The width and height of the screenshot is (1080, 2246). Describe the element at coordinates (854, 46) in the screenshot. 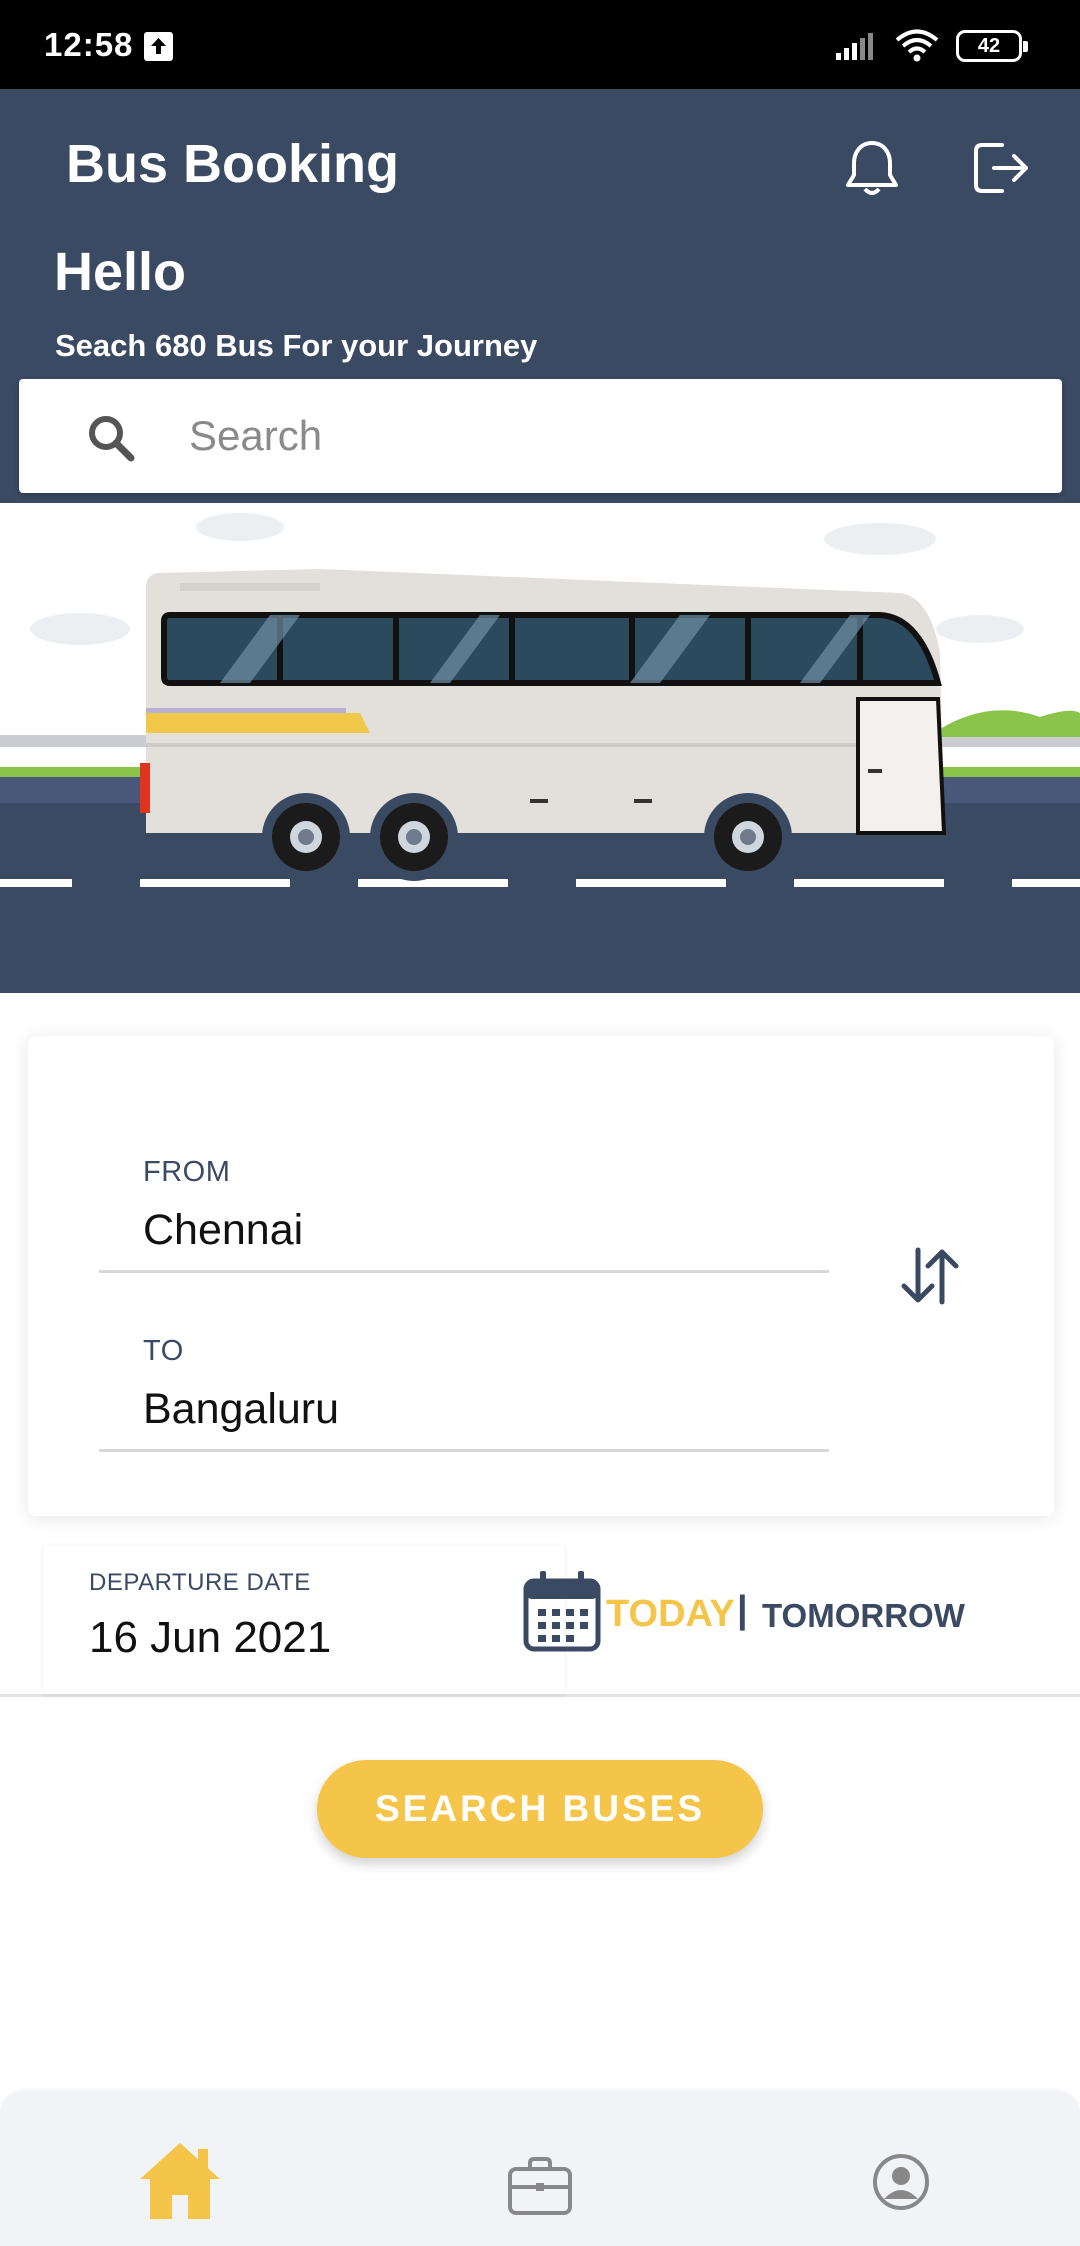

I see `signal-icon` at that location.